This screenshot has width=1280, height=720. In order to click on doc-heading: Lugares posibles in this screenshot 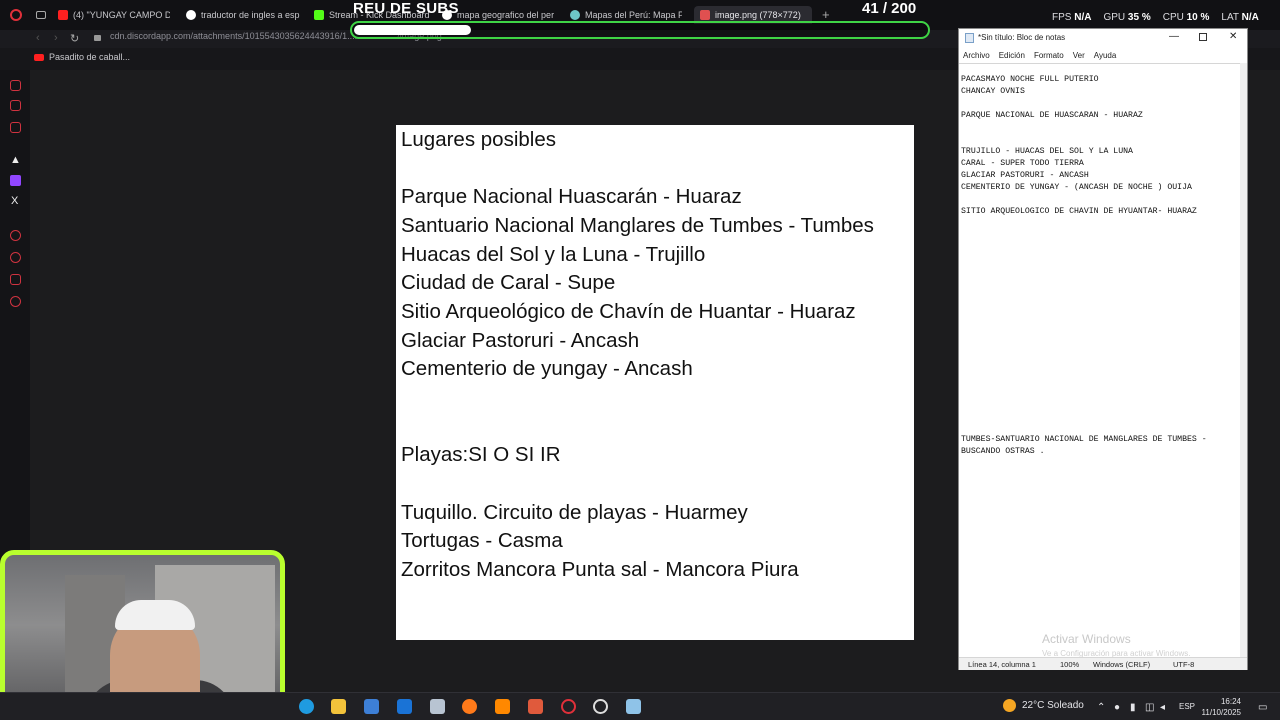, I will do `click(478, 139)`.